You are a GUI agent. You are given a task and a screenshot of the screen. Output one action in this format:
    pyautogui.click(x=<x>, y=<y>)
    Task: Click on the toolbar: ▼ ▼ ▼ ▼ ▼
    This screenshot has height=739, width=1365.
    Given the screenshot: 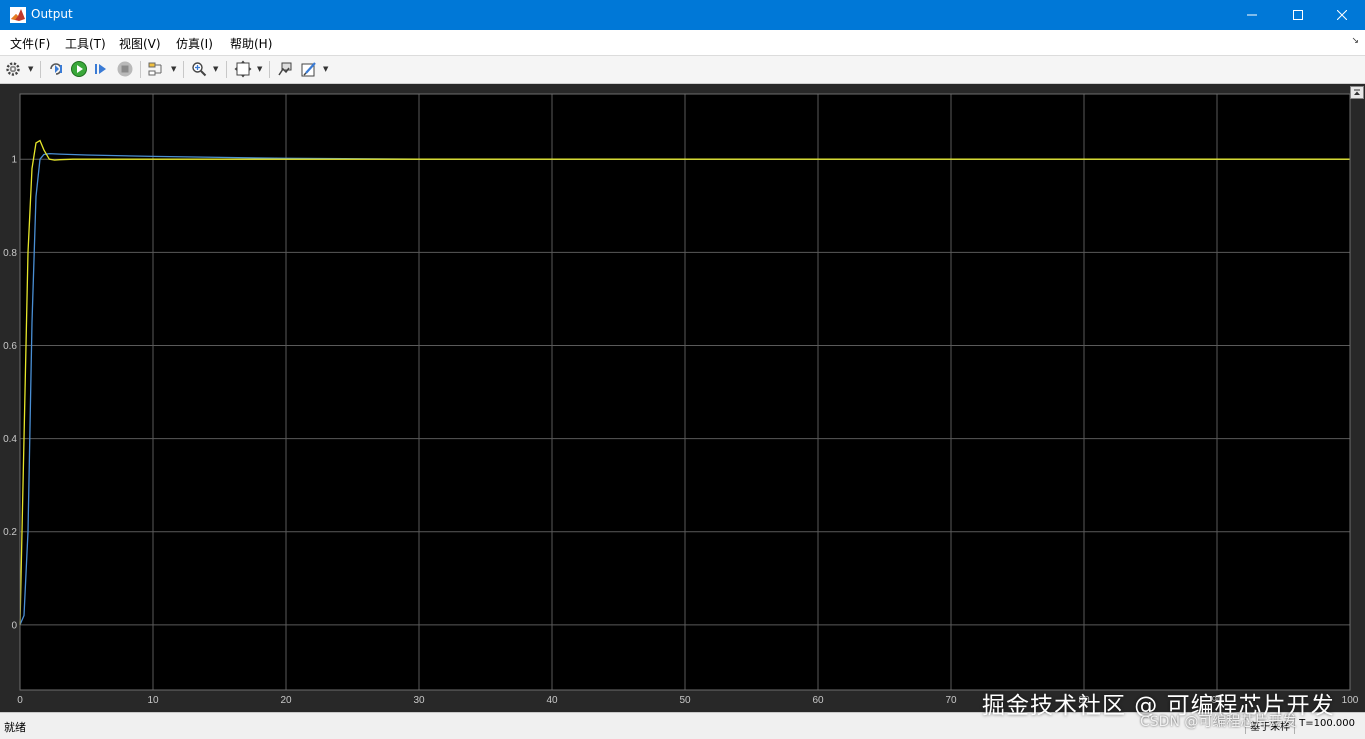 What is the action you would take?
    pyautogui.click(x=682, y=70)
    